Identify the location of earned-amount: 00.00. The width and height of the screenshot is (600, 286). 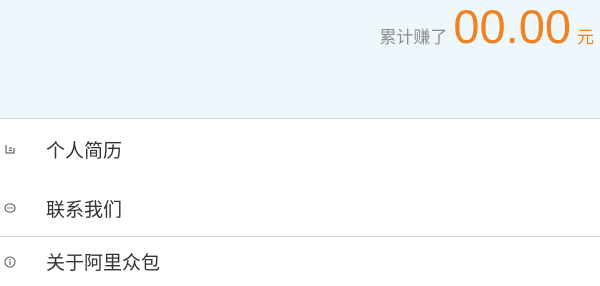
(512, 26).